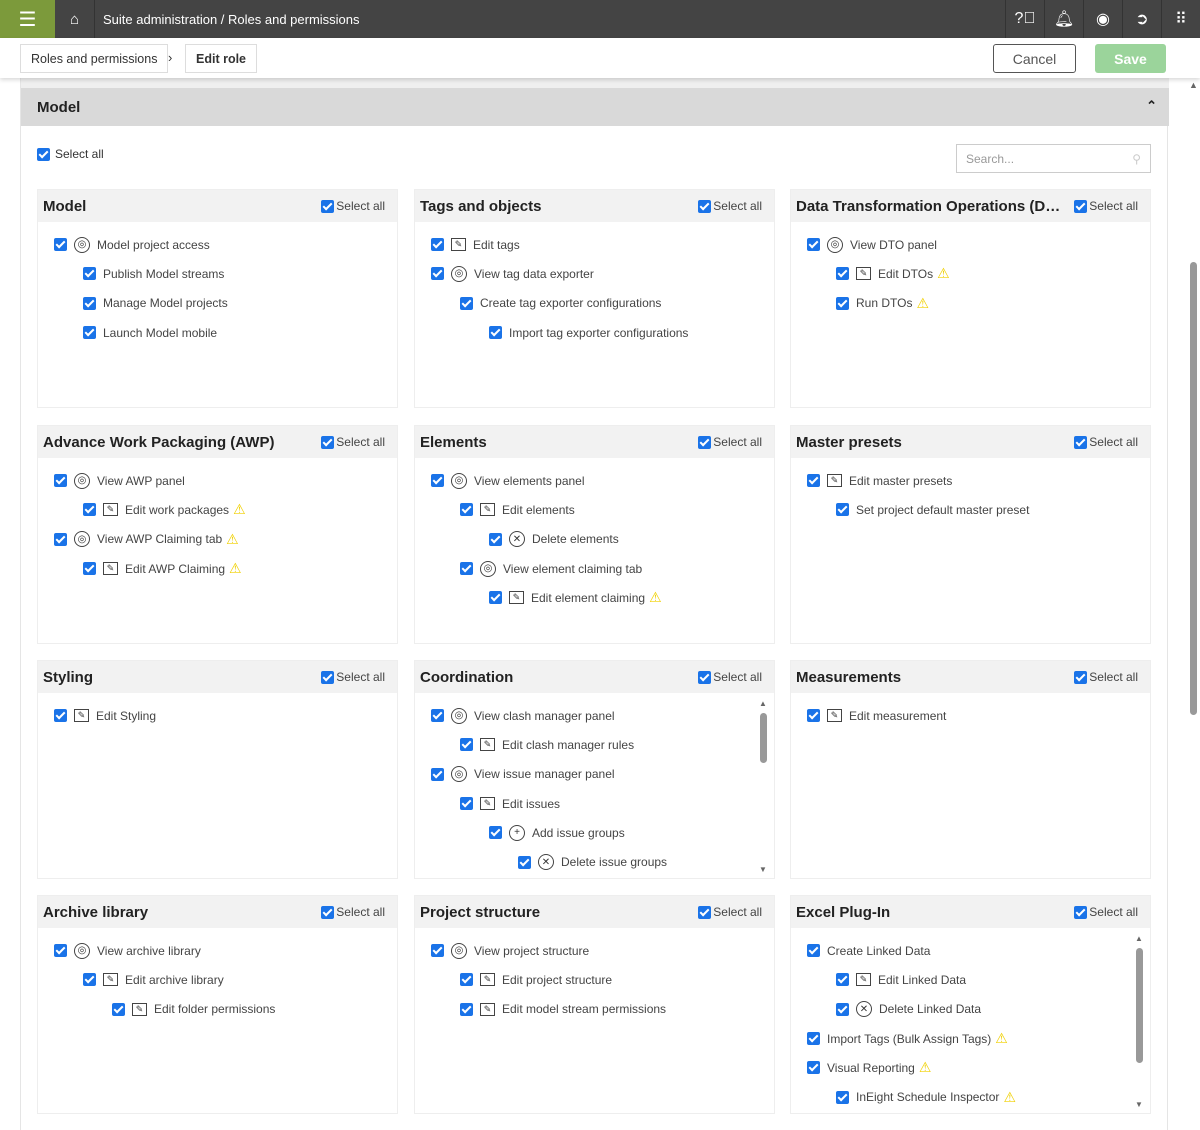 The width and height of the screenshot is (1200, 1130). What do you see at coordinates (594, 1009) in the screenshot?
I see `permission-item: ✎ Edit model stream permissions` at bounding box center [594, 1009].